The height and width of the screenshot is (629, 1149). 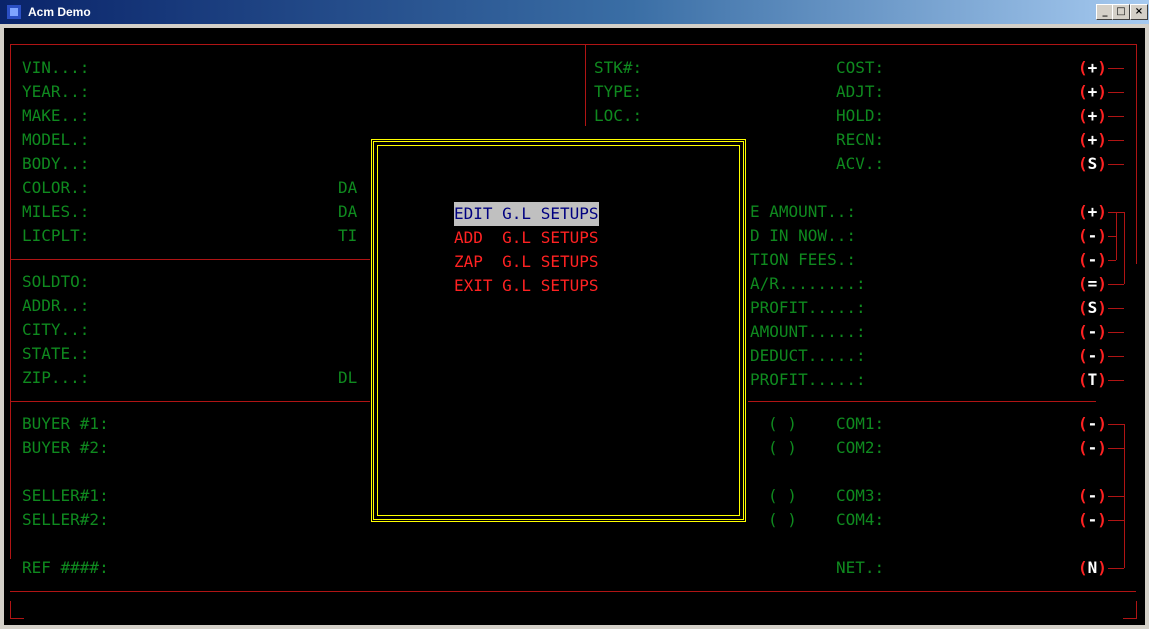 I want to click on cost-label: COST:, so click(x=860, y=67).